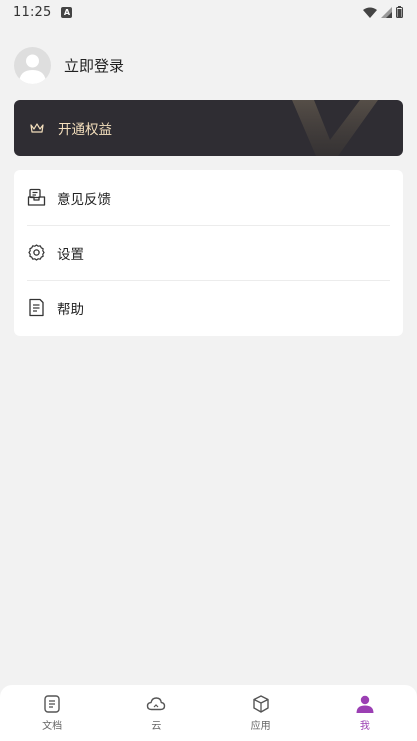  I want to click on status-left: 11:25 A, so click(43, 12).